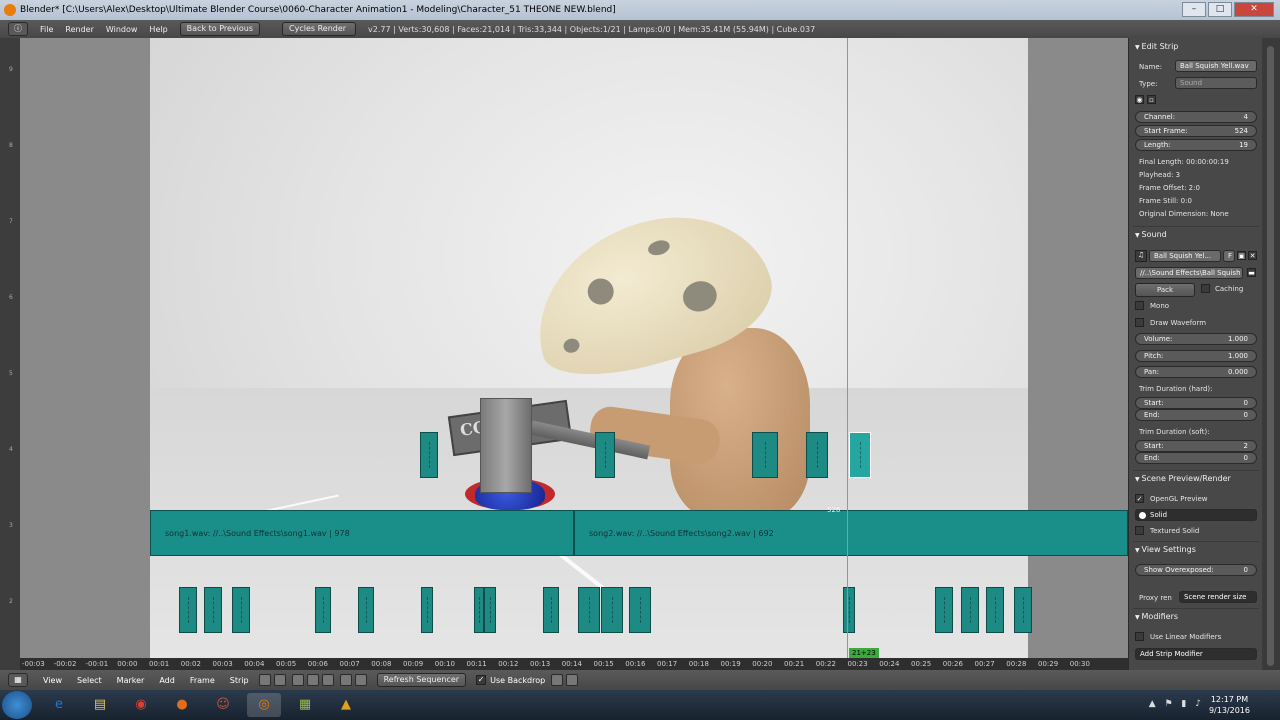 This screenshot has width=1280, height=720. I want to click on opengl-preview-checkbox: ✓, so click(1139, 498).